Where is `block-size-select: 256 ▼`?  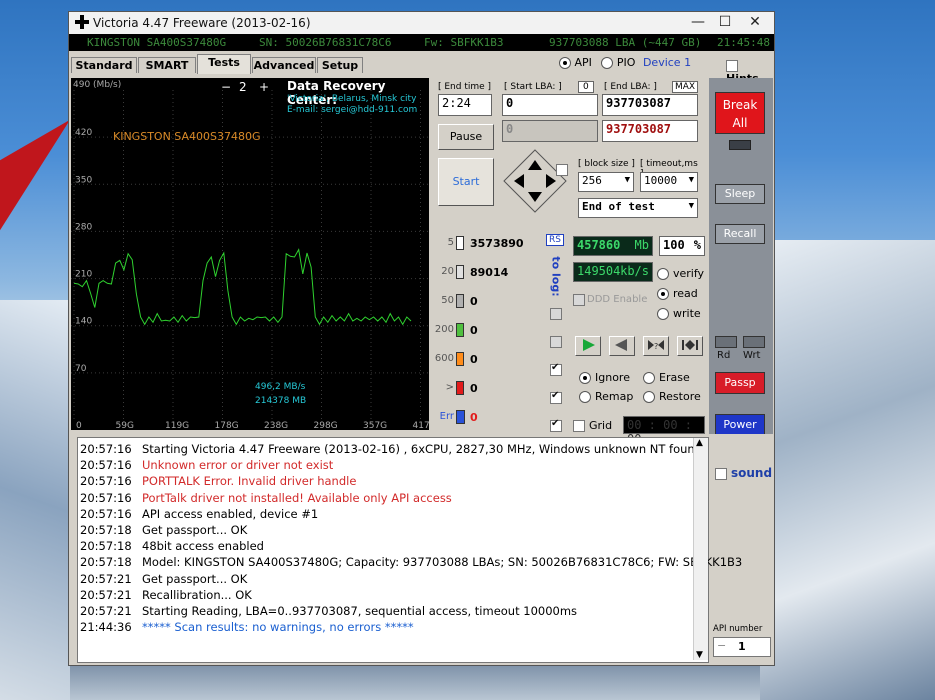
block-size-select: 256 ▼ is located at coordinates (606, 182).